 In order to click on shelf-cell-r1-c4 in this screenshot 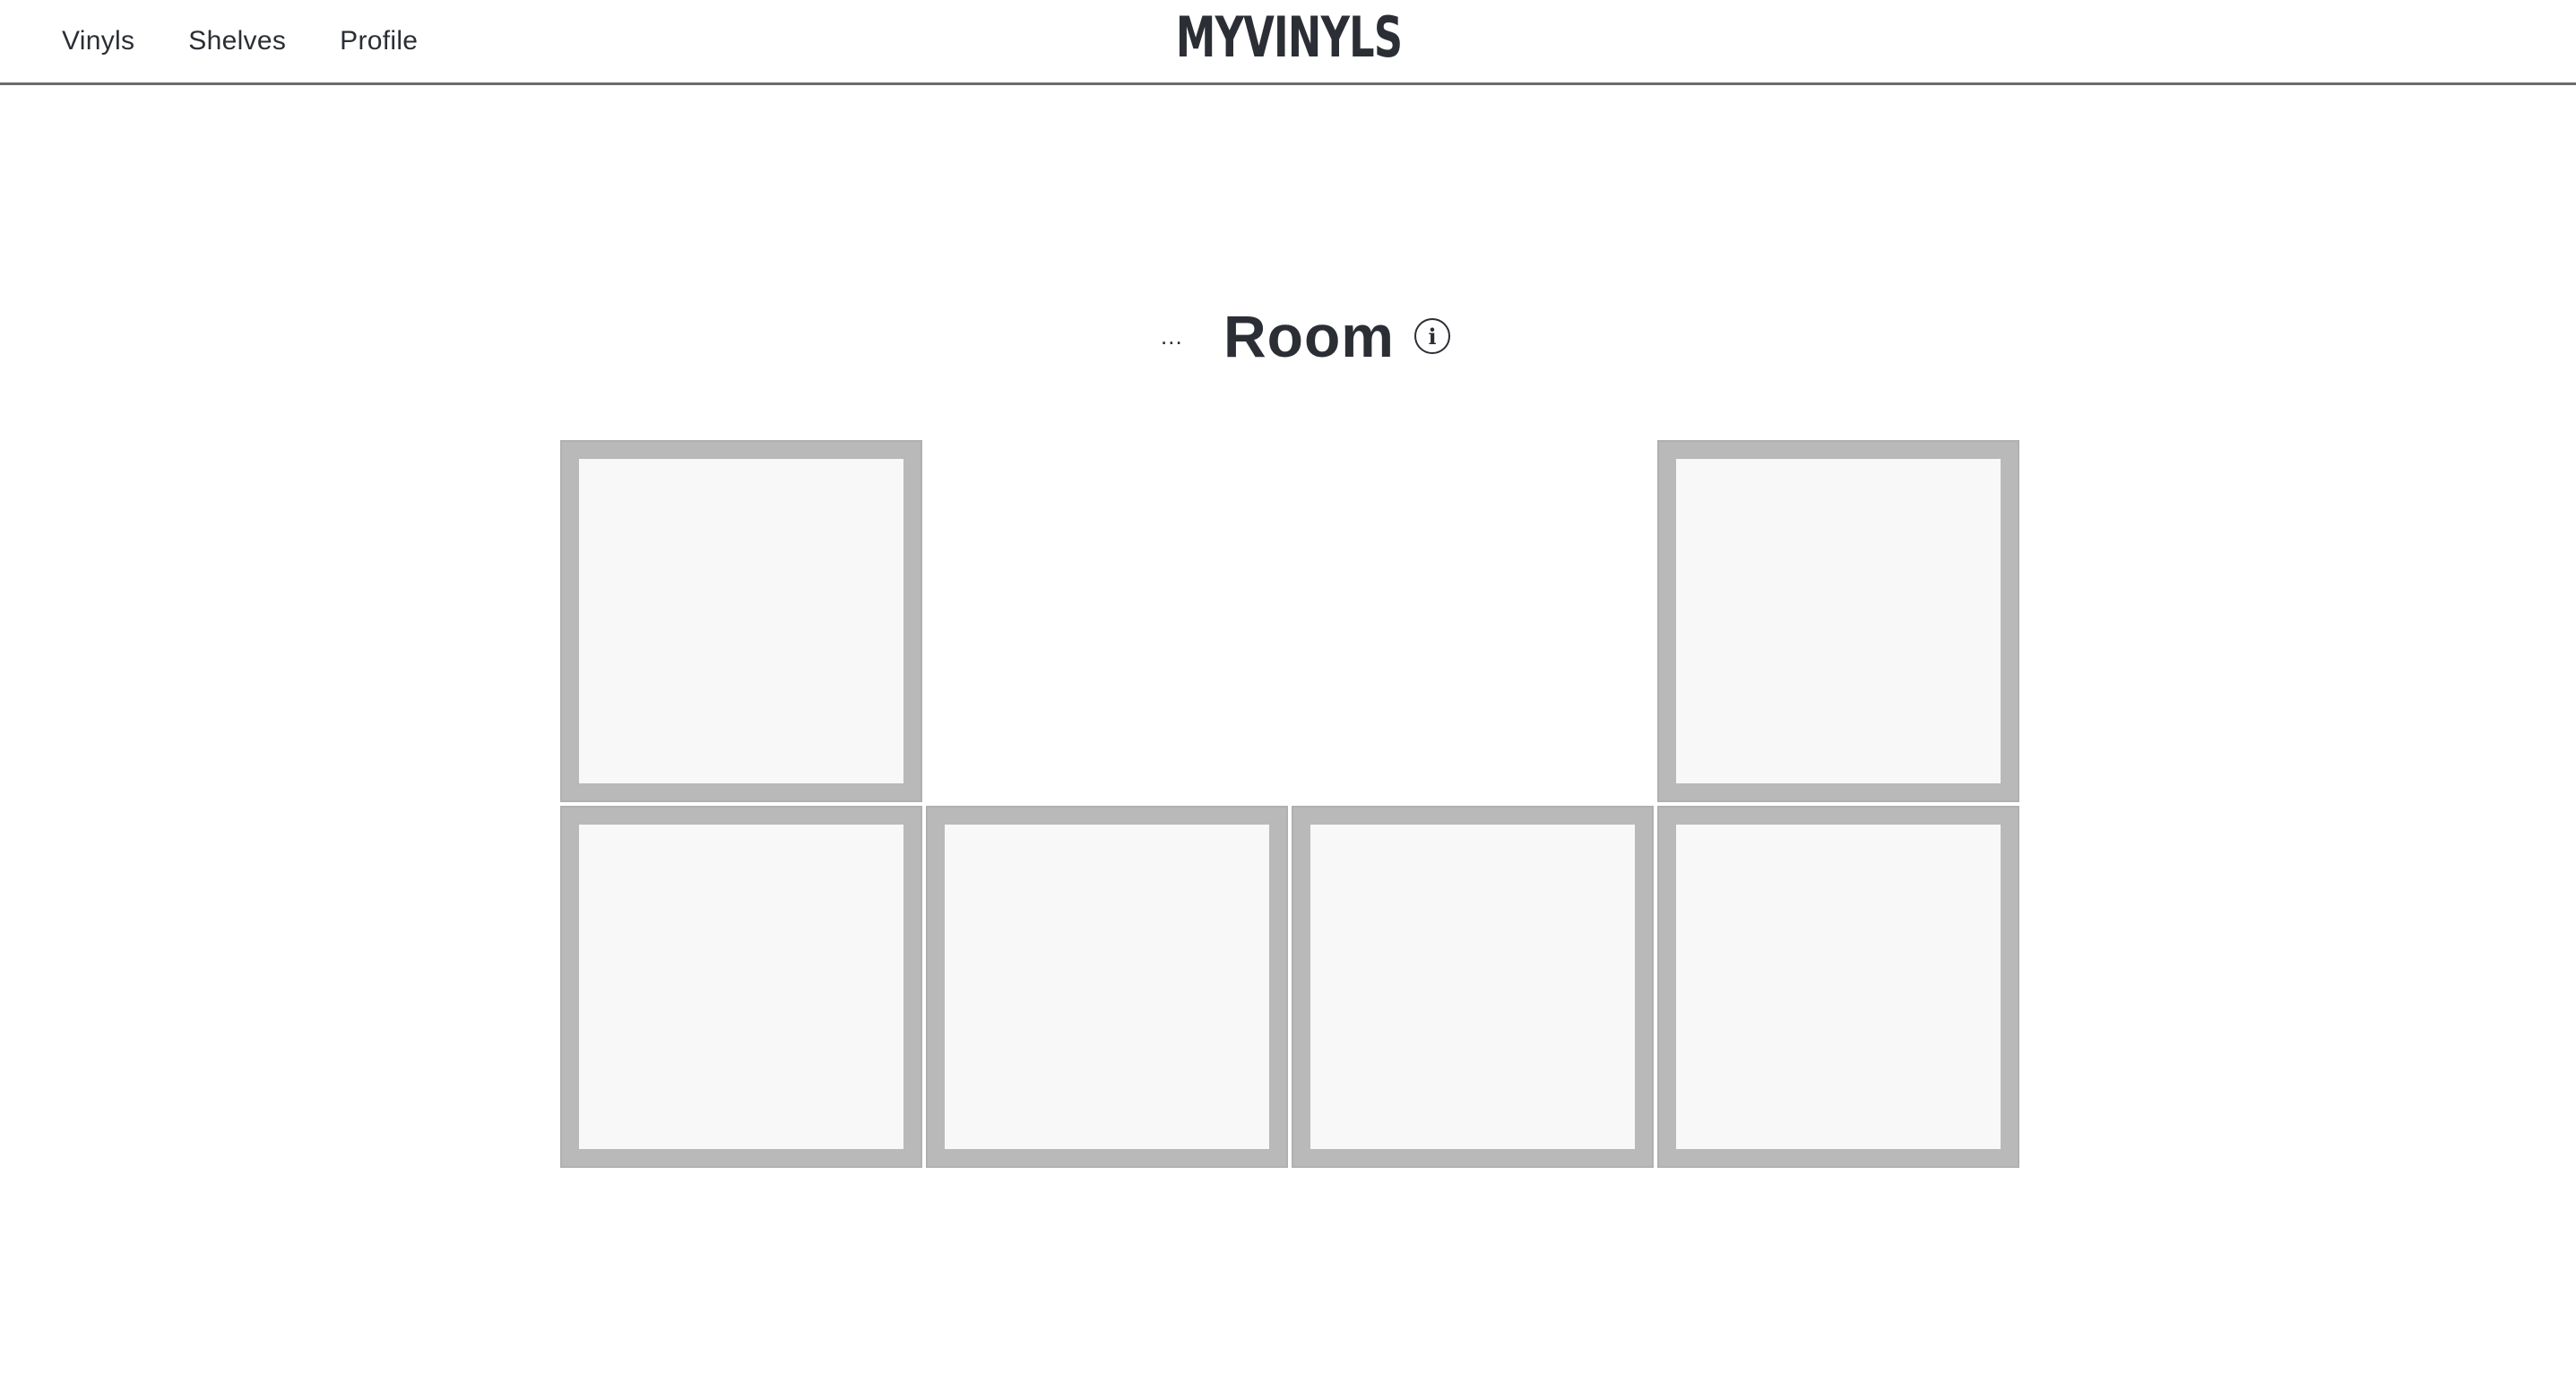, I will do `click(1838, 621)`.